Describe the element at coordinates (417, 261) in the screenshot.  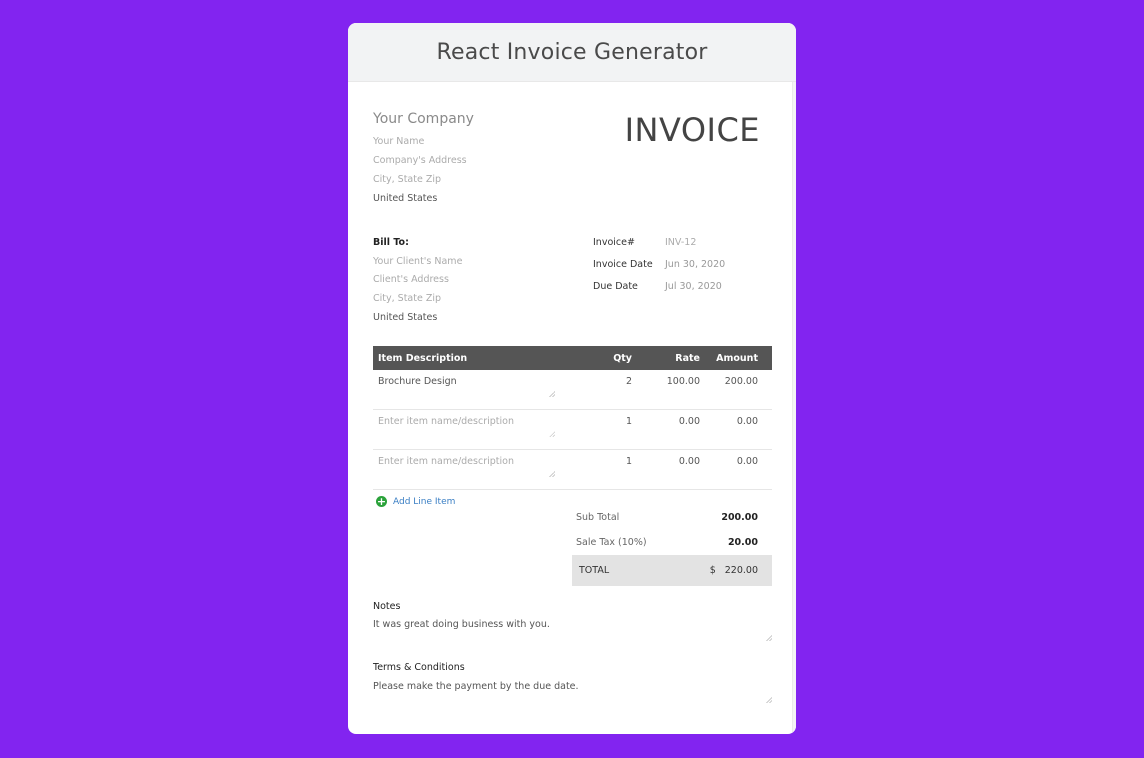
I see `client-name-input: Your Client's Name` at that location.